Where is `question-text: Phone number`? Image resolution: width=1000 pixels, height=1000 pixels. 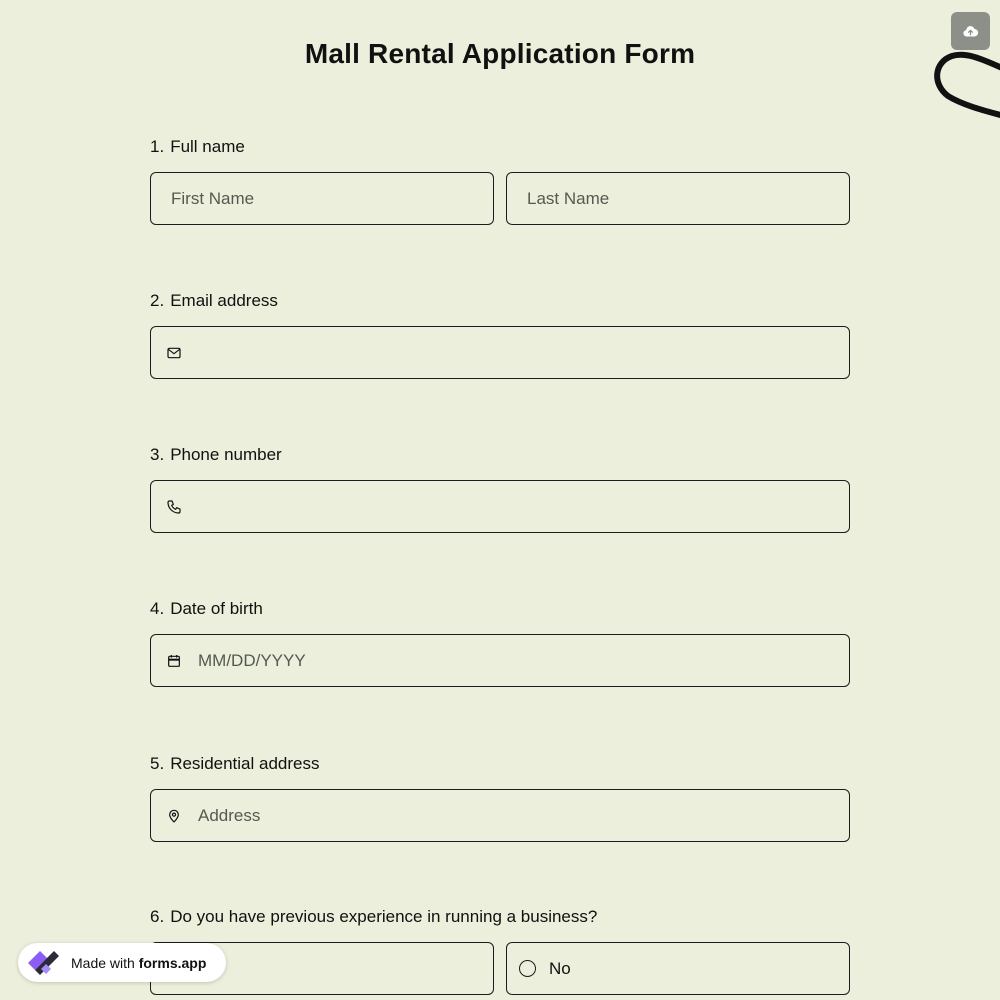
question-text: Phone number is located at coordinates (226, 454).